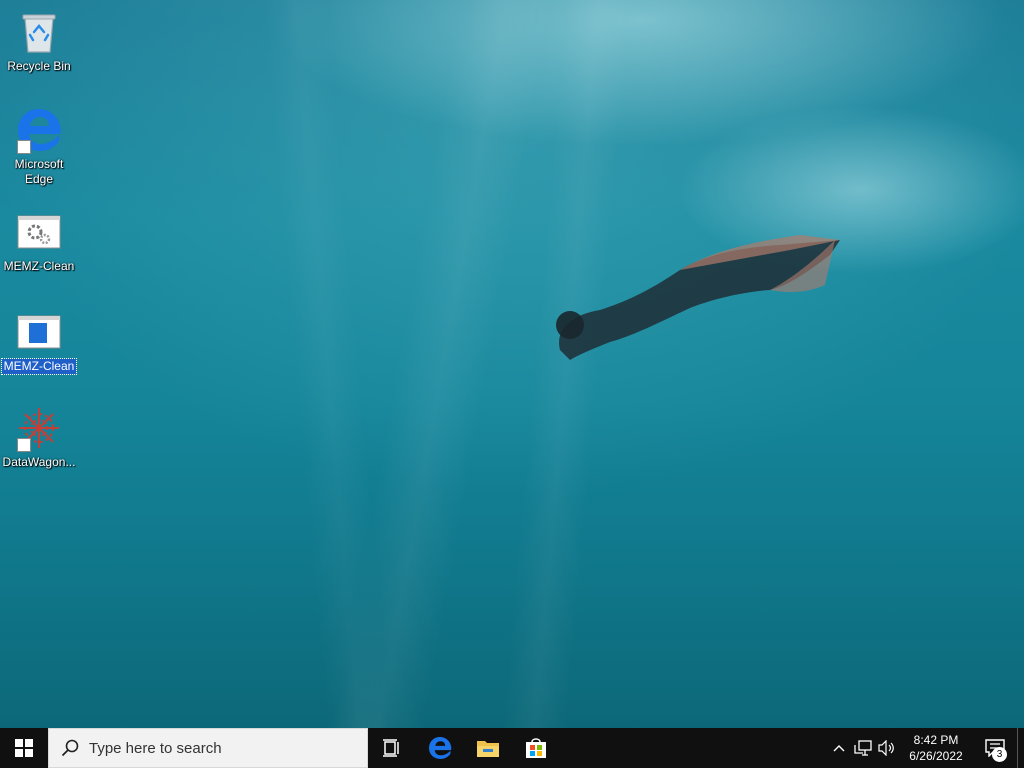 This screenshot has height=768, width=1024. I want to click on task-view-button, so click(392, 748).